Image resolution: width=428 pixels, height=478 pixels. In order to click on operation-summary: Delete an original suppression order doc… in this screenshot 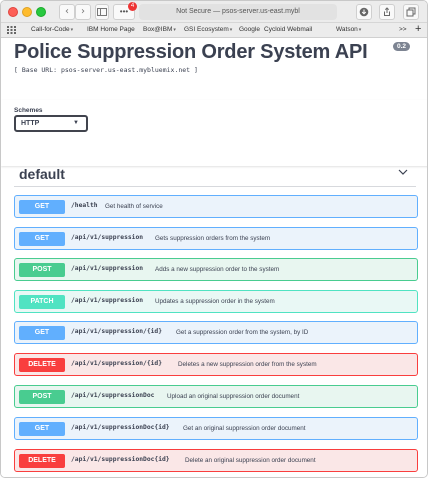, I will do `click(250, 460)`.